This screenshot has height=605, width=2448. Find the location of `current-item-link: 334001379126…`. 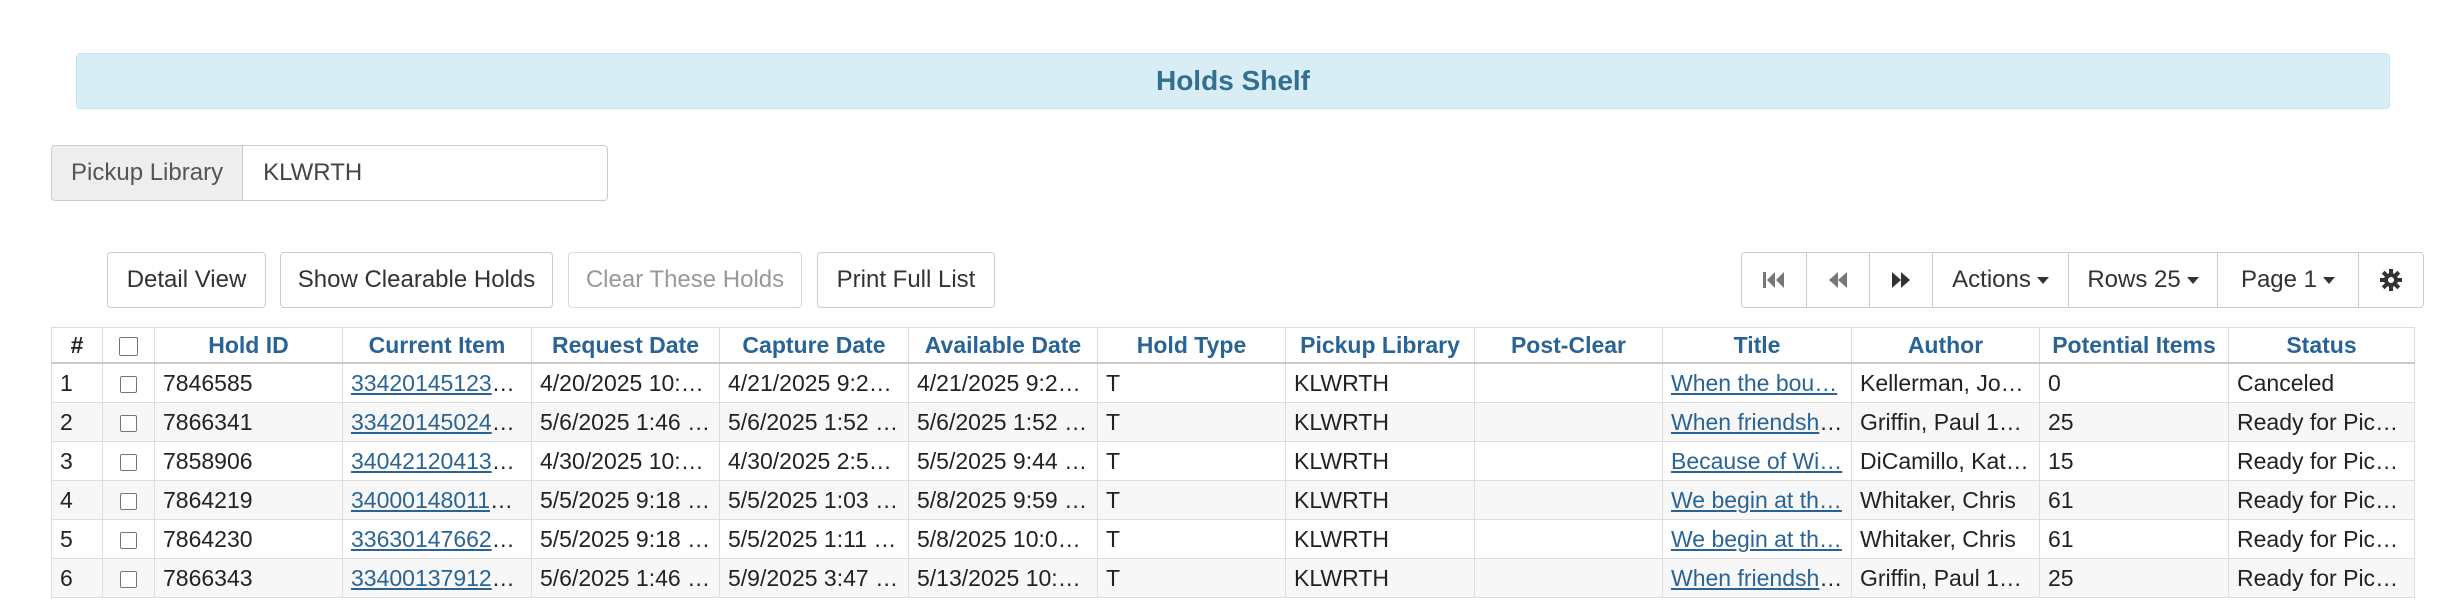

current-item-link: 334001379126… is located at coordinates (439, 578).